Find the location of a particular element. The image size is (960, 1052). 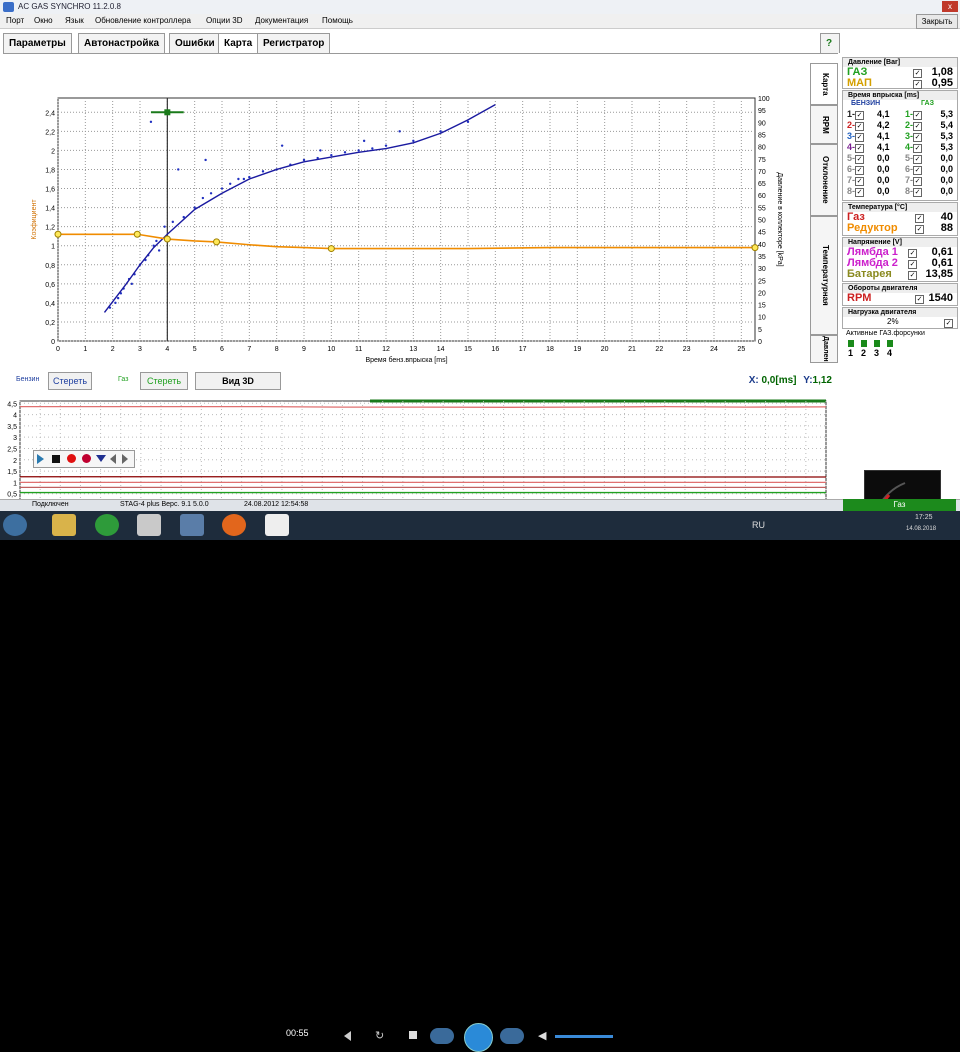

menu-language: Язык is located at coordinates (74, 20).